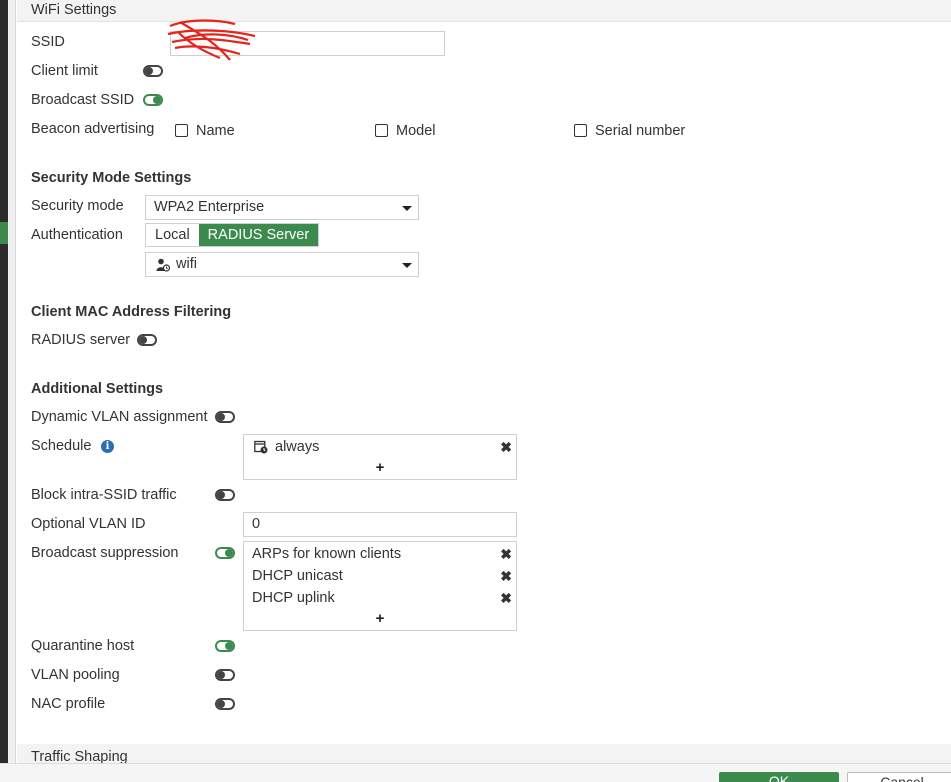 Image resolution: width=951 pixels, height=782 pixels. What do you see at coordinates (77, 206) in the screenshot?
I see `security-mode-label: Security mode` at bounding box center [77, 206].